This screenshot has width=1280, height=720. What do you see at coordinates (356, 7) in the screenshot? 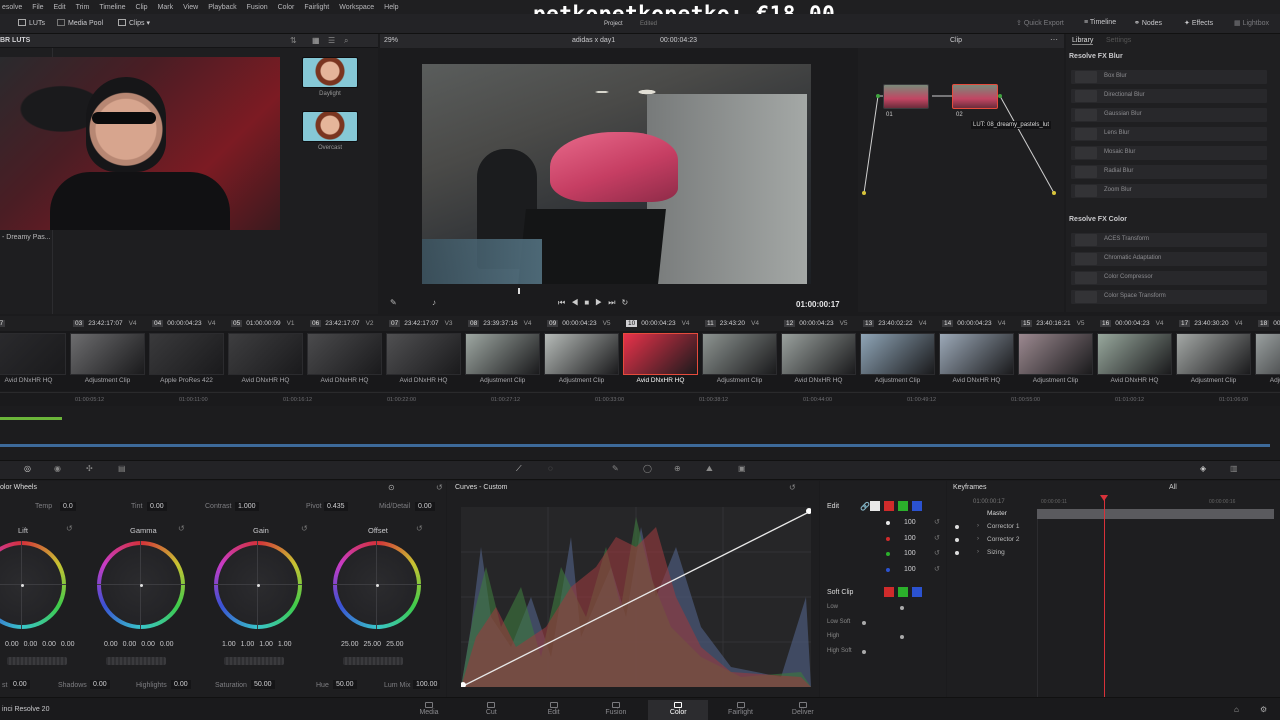
I see `menu-item: Workspace` at bounding box center [356, 7].